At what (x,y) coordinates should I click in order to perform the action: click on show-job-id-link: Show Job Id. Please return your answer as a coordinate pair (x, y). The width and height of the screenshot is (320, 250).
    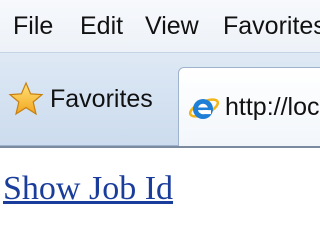
    Looking at the image, I should click on (88, 189).